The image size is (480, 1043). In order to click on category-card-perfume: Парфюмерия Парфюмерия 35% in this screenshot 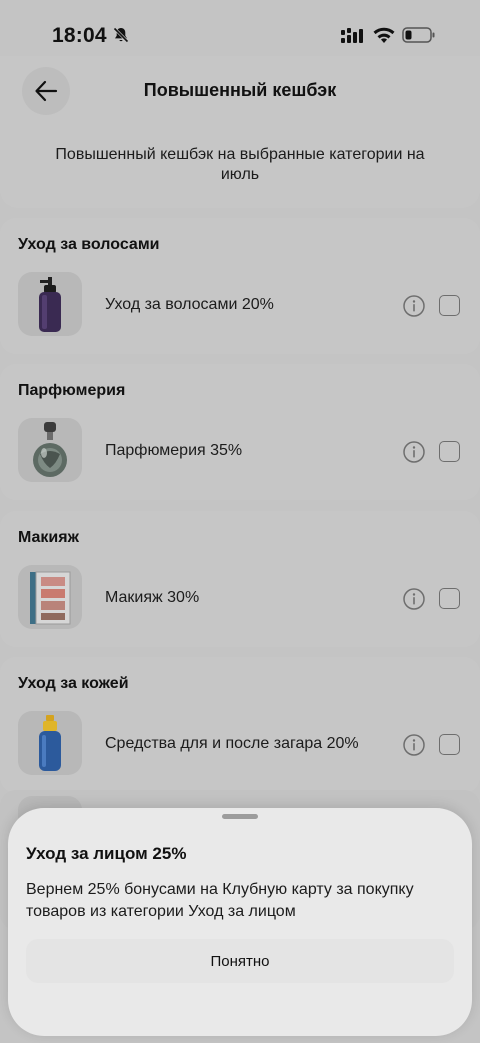, I will do `click(240, 432)`.